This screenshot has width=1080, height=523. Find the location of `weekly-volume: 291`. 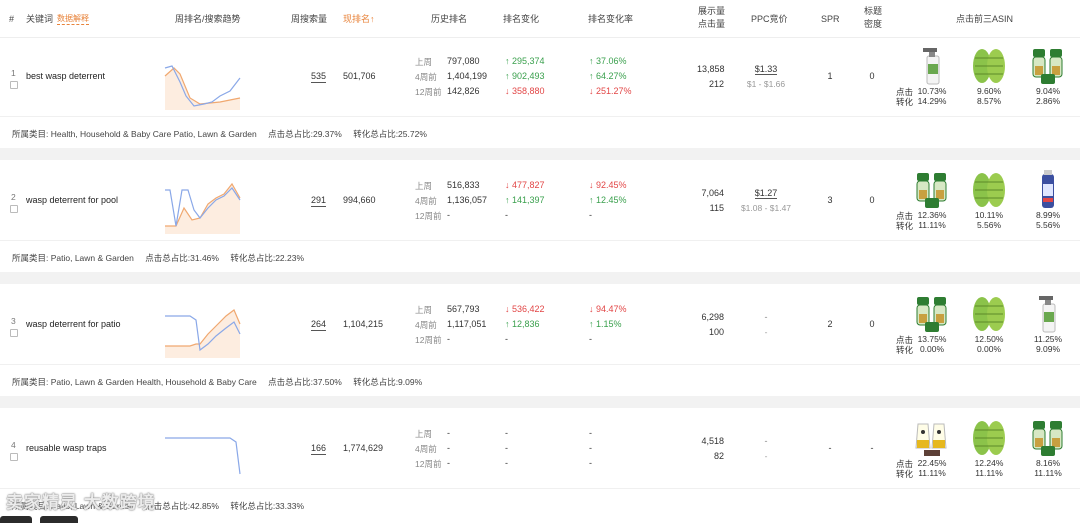

weekly-volume: 291 is located at coordinates (319, 201).